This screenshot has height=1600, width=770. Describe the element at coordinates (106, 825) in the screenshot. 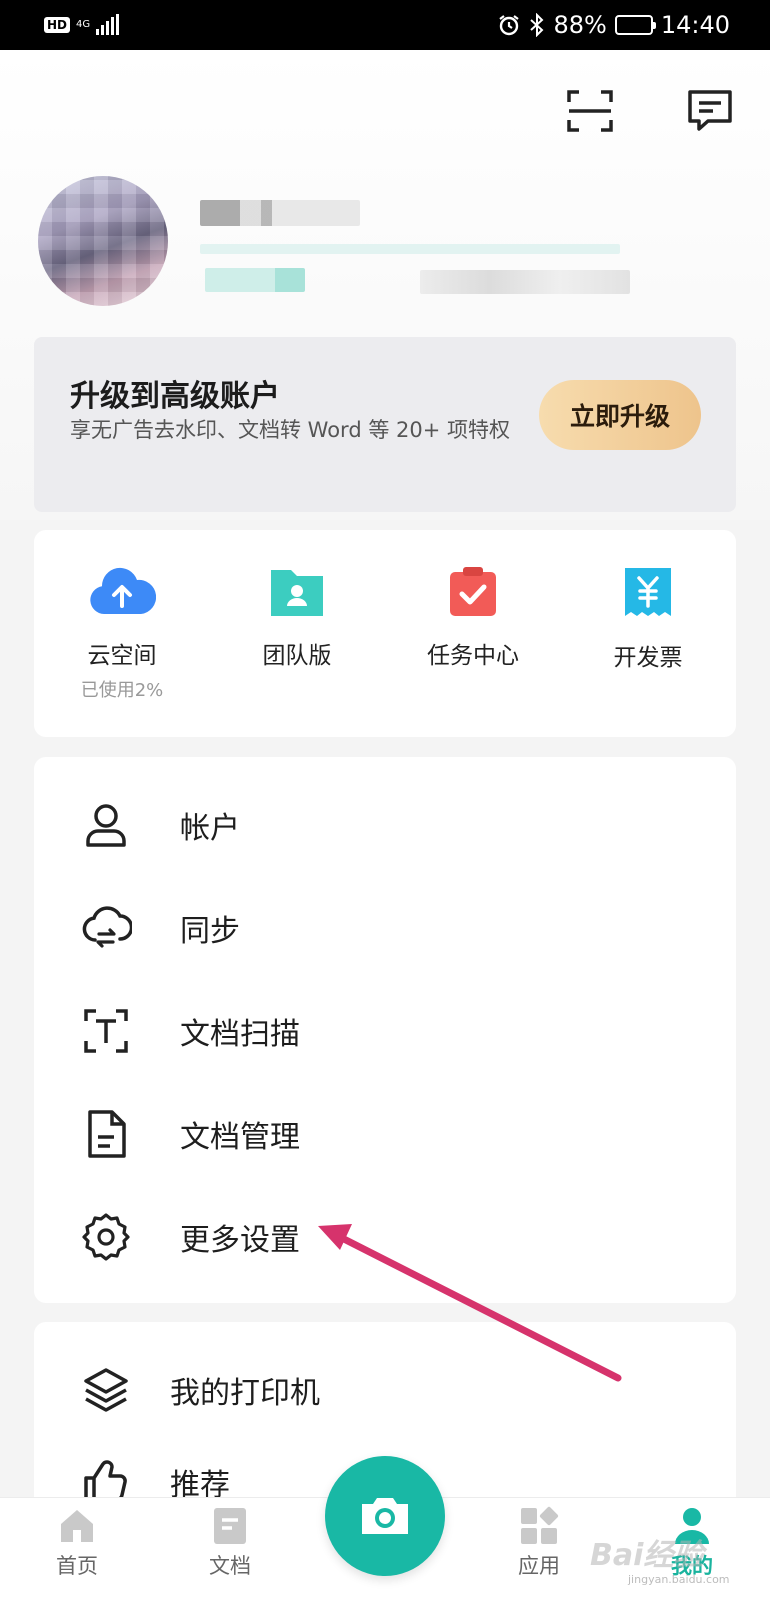

I see `user-icon` at that location.